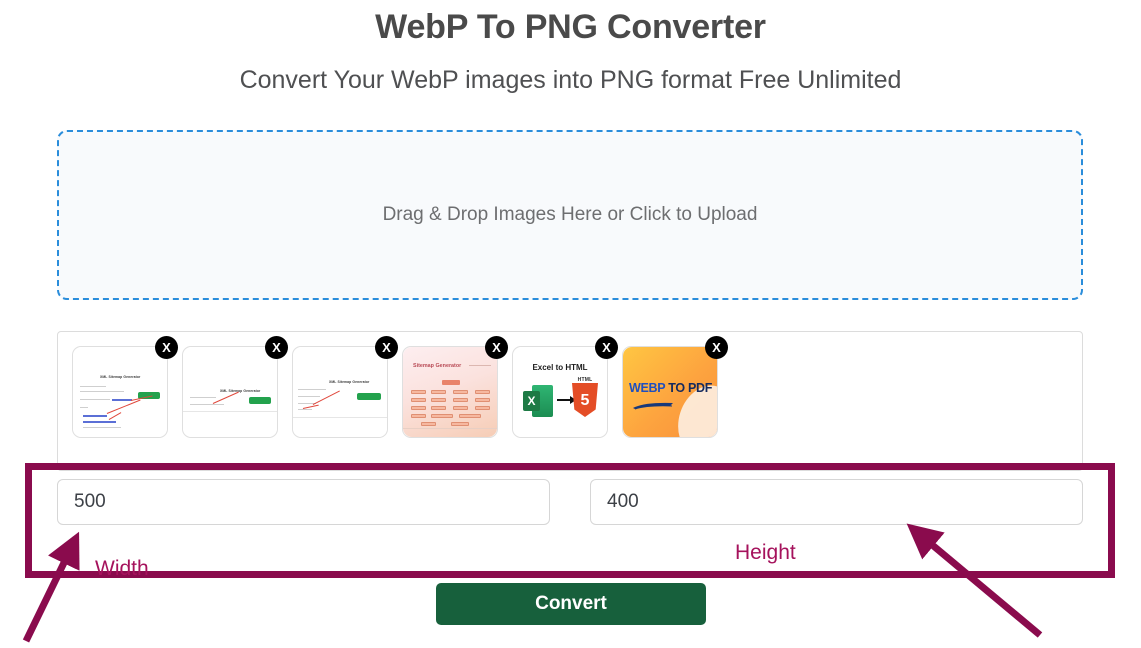 The image size is (1141, 648). I want to click on thumbnail-item: Sitemap Generator X, so click(455, 387).